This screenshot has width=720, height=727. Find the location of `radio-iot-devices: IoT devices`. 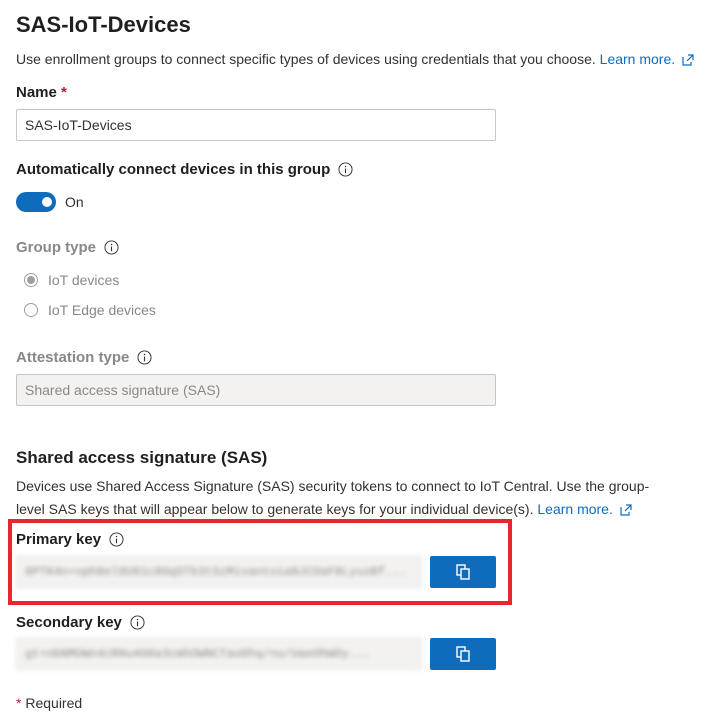

radio-iot-devices: IoT devices is located at coordinates (71, 280).